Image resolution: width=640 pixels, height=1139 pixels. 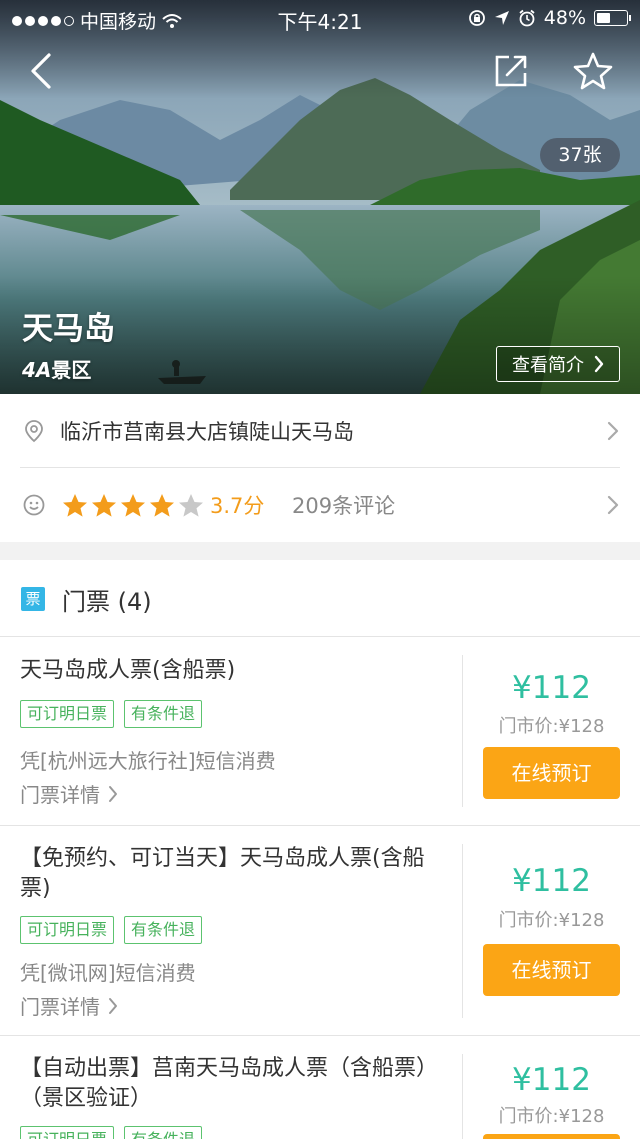 I want to click on spot-title: 天马岛, so click(x=68, y=329).